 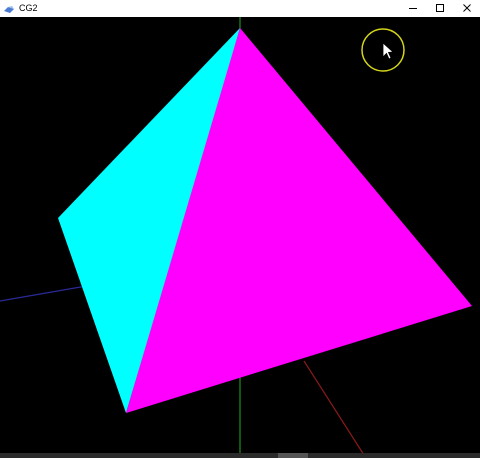 I want to click on minimize-icon, so click(x=413, y=9).